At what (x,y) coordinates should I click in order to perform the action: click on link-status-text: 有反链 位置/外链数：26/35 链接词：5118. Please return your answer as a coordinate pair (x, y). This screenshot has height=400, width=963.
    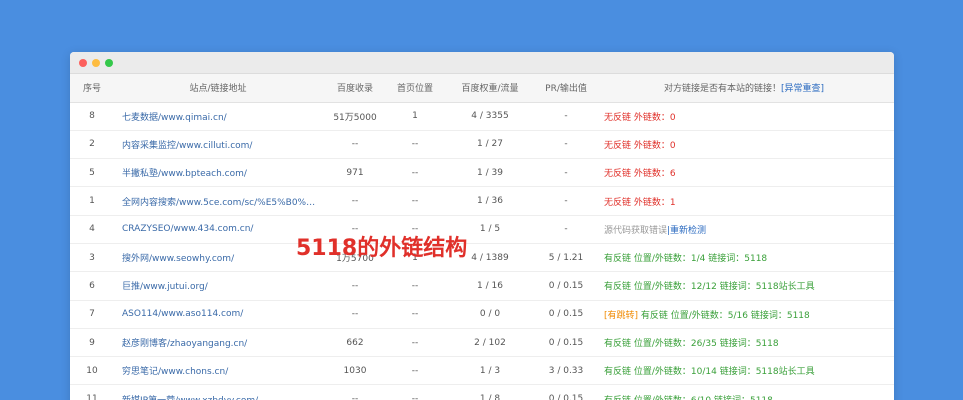
    Looking at the image, I should click on (691, 344).